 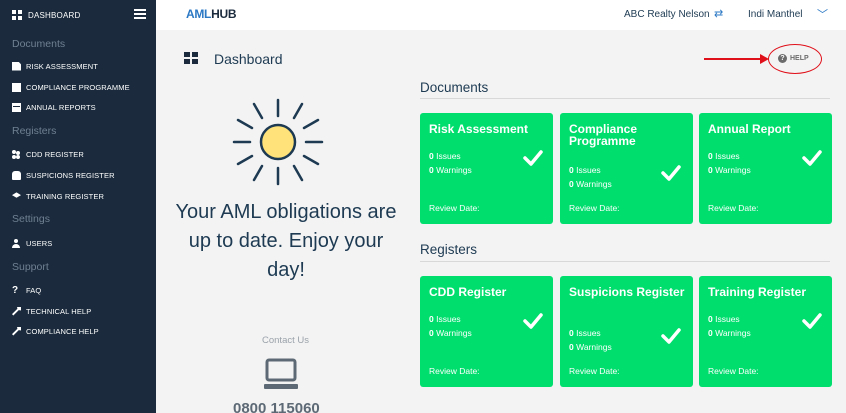 I want to click on sidebar-item-label: DASHBOARD, so click(x=54, y=15).